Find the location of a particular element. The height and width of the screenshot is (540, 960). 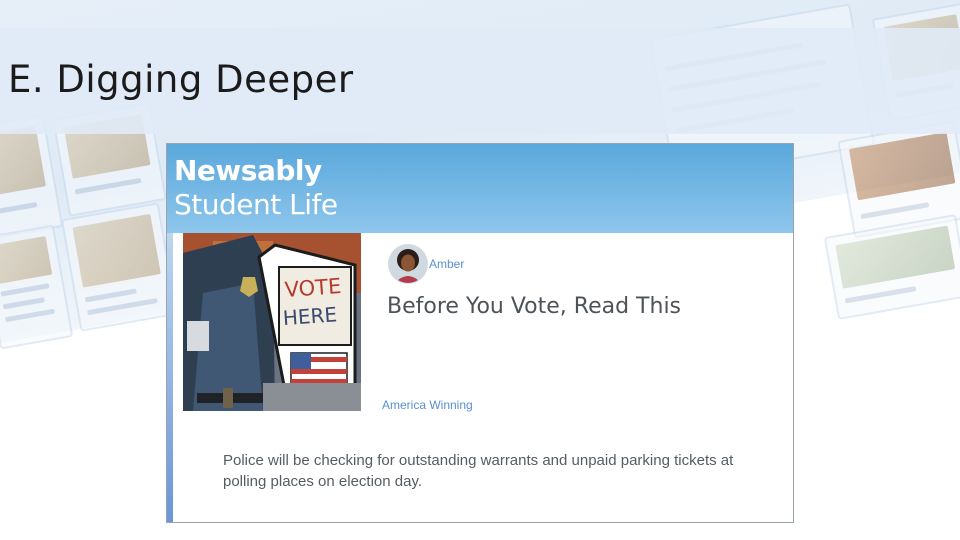

post-header: Newsably Student Life is located at coordinates (480, 188).